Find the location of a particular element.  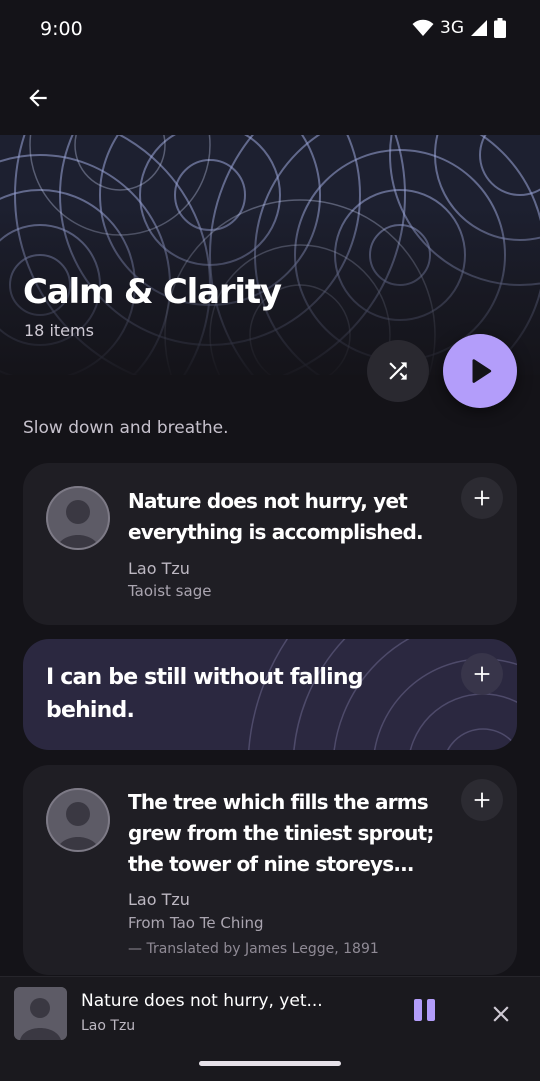

back-button is located at coordinates (38, 98).